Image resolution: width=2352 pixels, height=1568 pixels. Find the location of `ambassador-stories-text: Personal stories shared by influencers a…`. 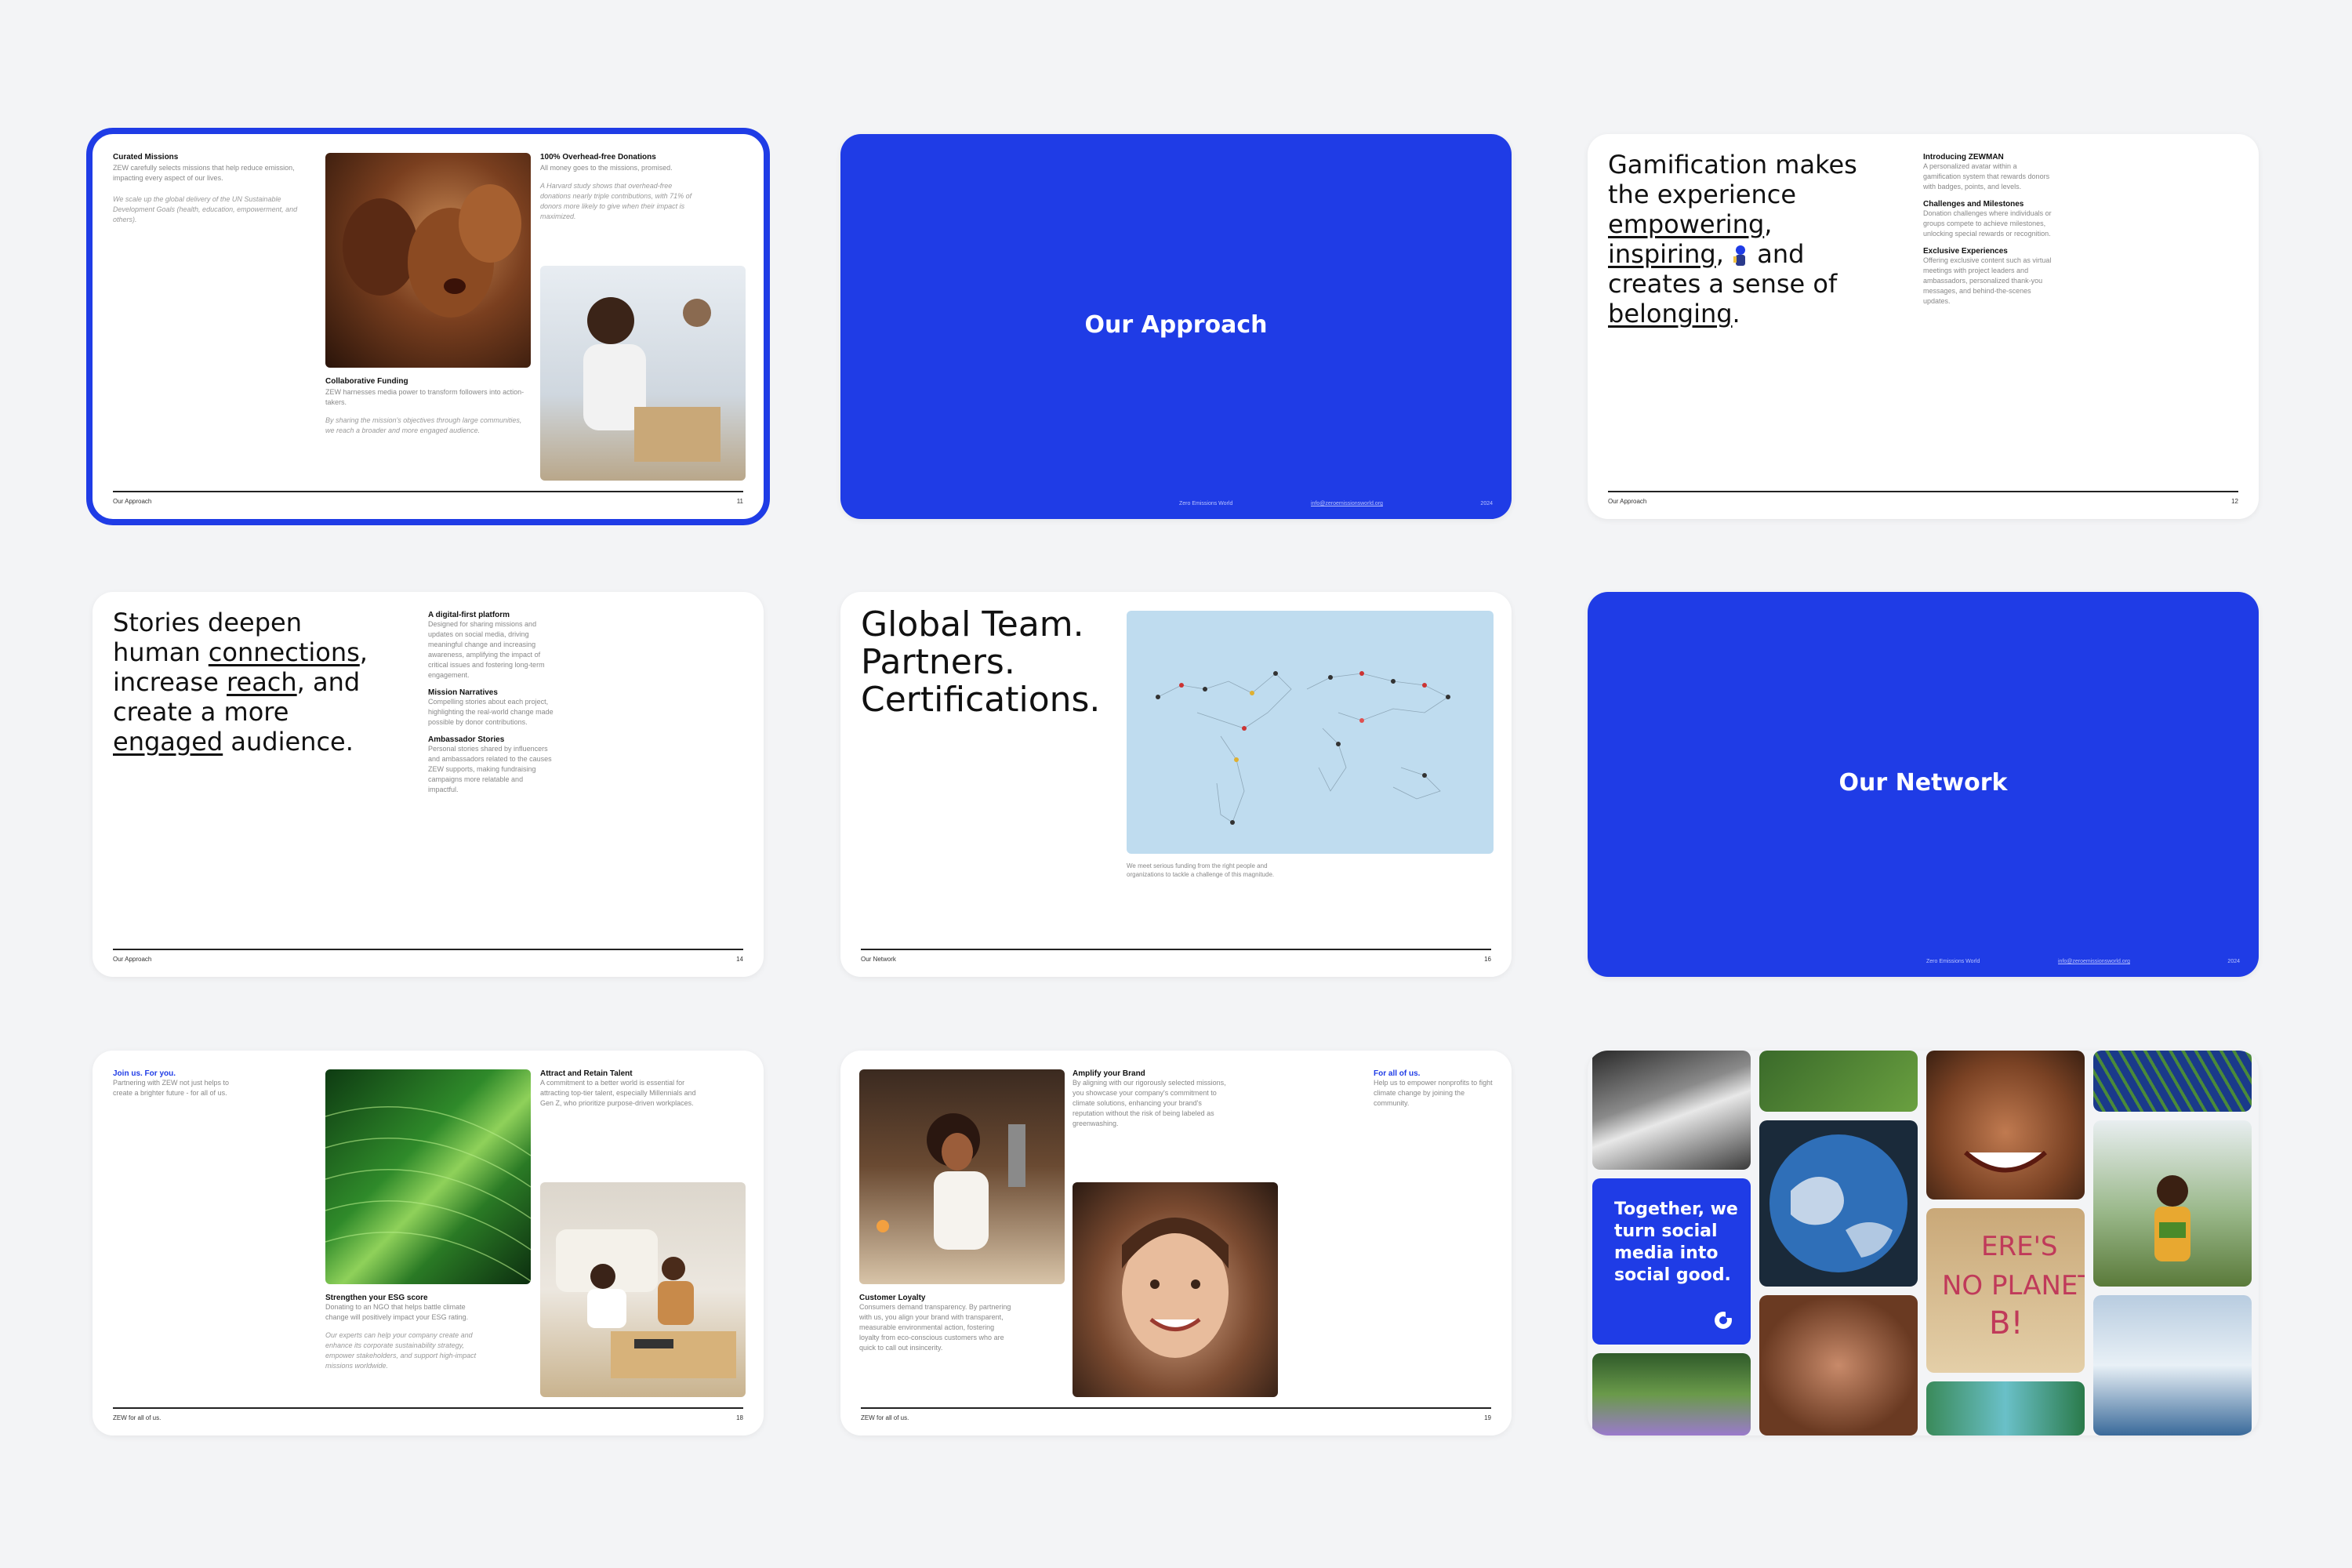

ambassador-stories-text: Personal stories shared by influencers a… is located at coordinates (490, 769).